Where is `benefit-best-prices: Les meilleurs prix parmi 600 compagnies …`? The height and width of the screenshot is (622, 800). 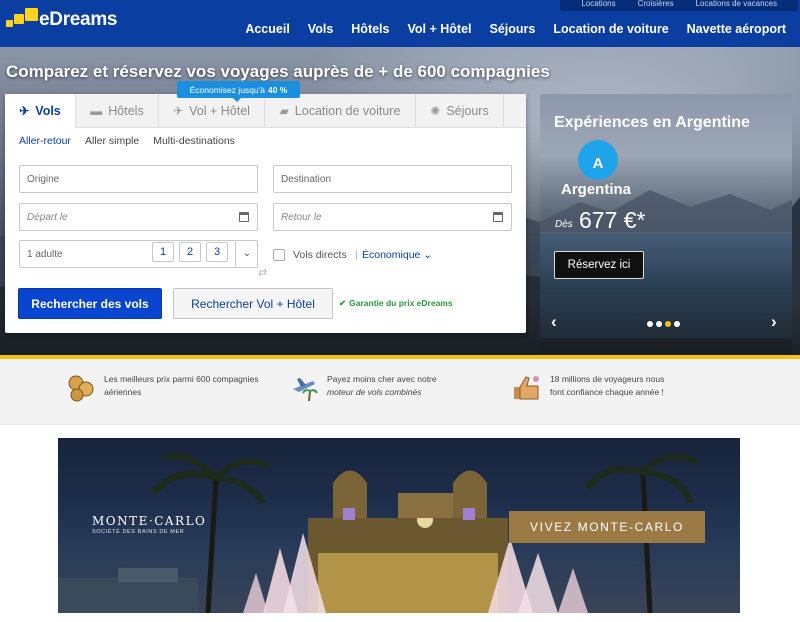
benefit-best-prices: Les meilleurs prix parmi 600 compagnies … is located at coordinates (162, 388).